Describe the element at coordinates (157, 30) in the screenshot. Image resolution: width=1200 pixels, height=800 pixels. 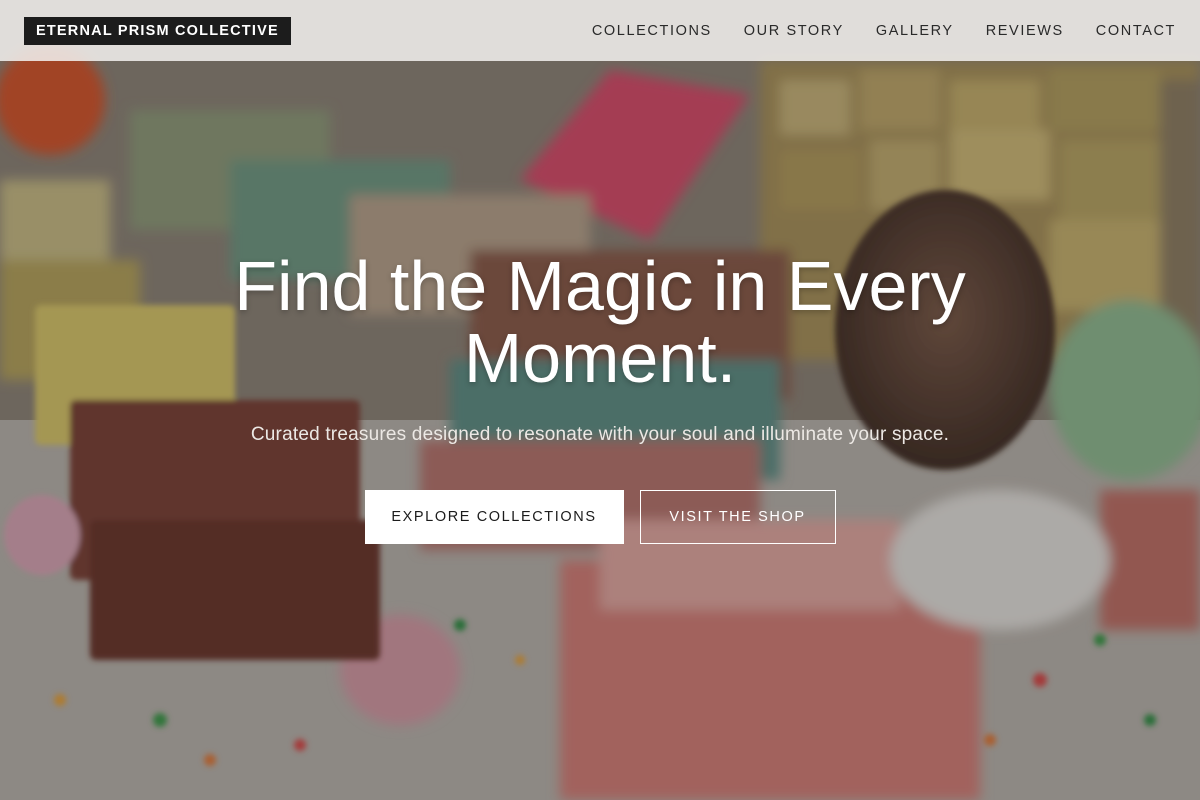
I see `brand-logo: ETERNAL PRISM COLLECTIVE` at that location.